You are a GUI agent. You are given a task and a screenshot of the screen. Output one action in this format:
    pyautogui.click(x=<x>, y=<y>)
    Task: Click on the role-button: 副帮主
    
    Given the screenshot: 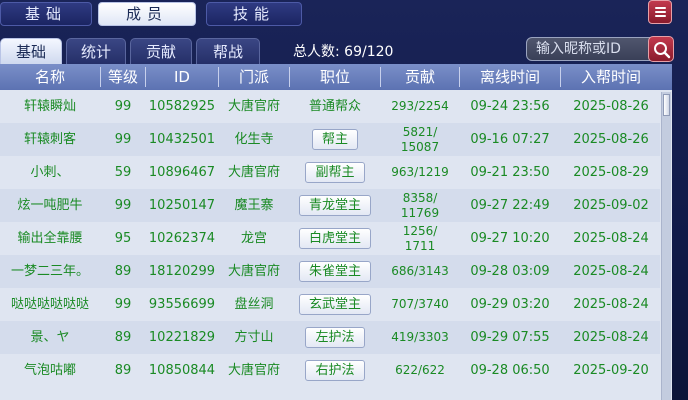 What is the action you would take?
    pyautogui.click(x=335, y=172)
    